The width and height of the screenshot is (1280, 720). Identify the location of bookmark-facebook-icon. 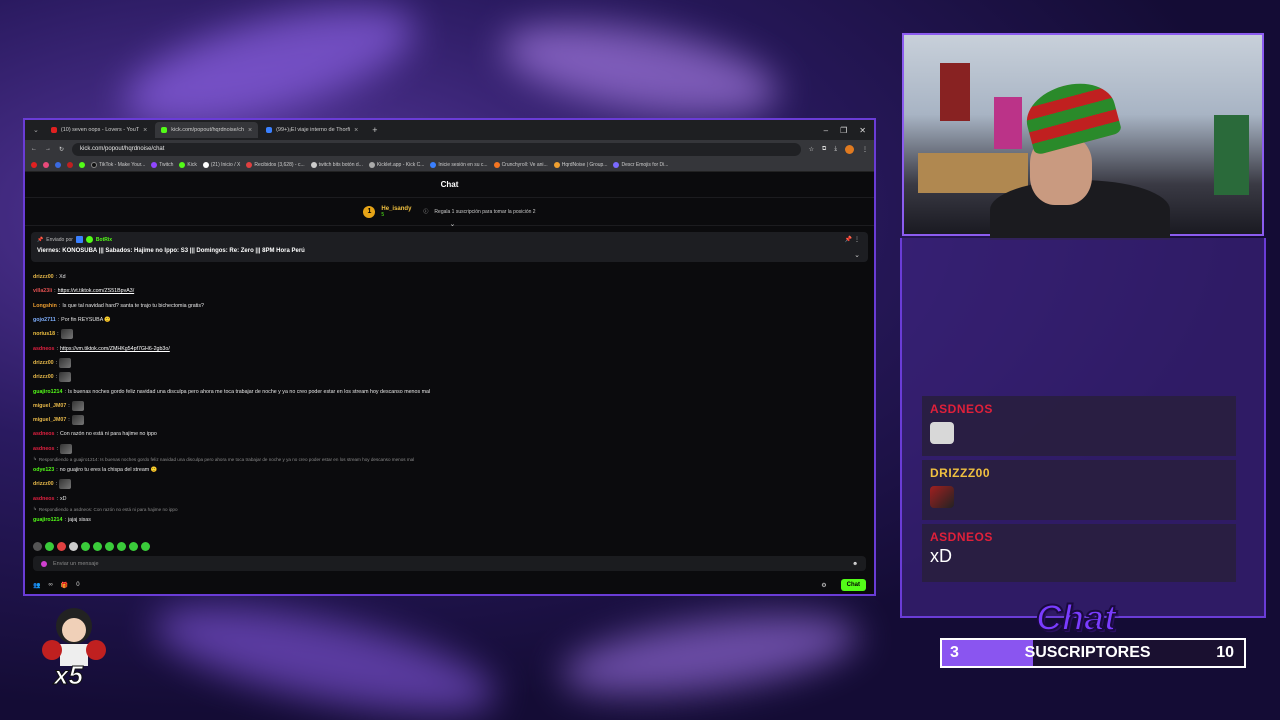
(58, 164).